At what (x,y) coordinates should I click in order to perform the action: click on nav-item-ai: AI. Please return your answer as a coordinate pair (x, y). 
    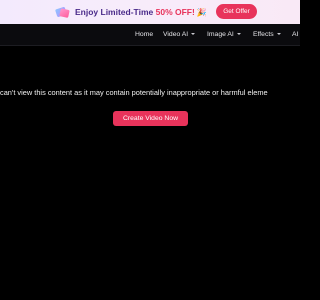
    Looking at the image, I should click on (295, 35).